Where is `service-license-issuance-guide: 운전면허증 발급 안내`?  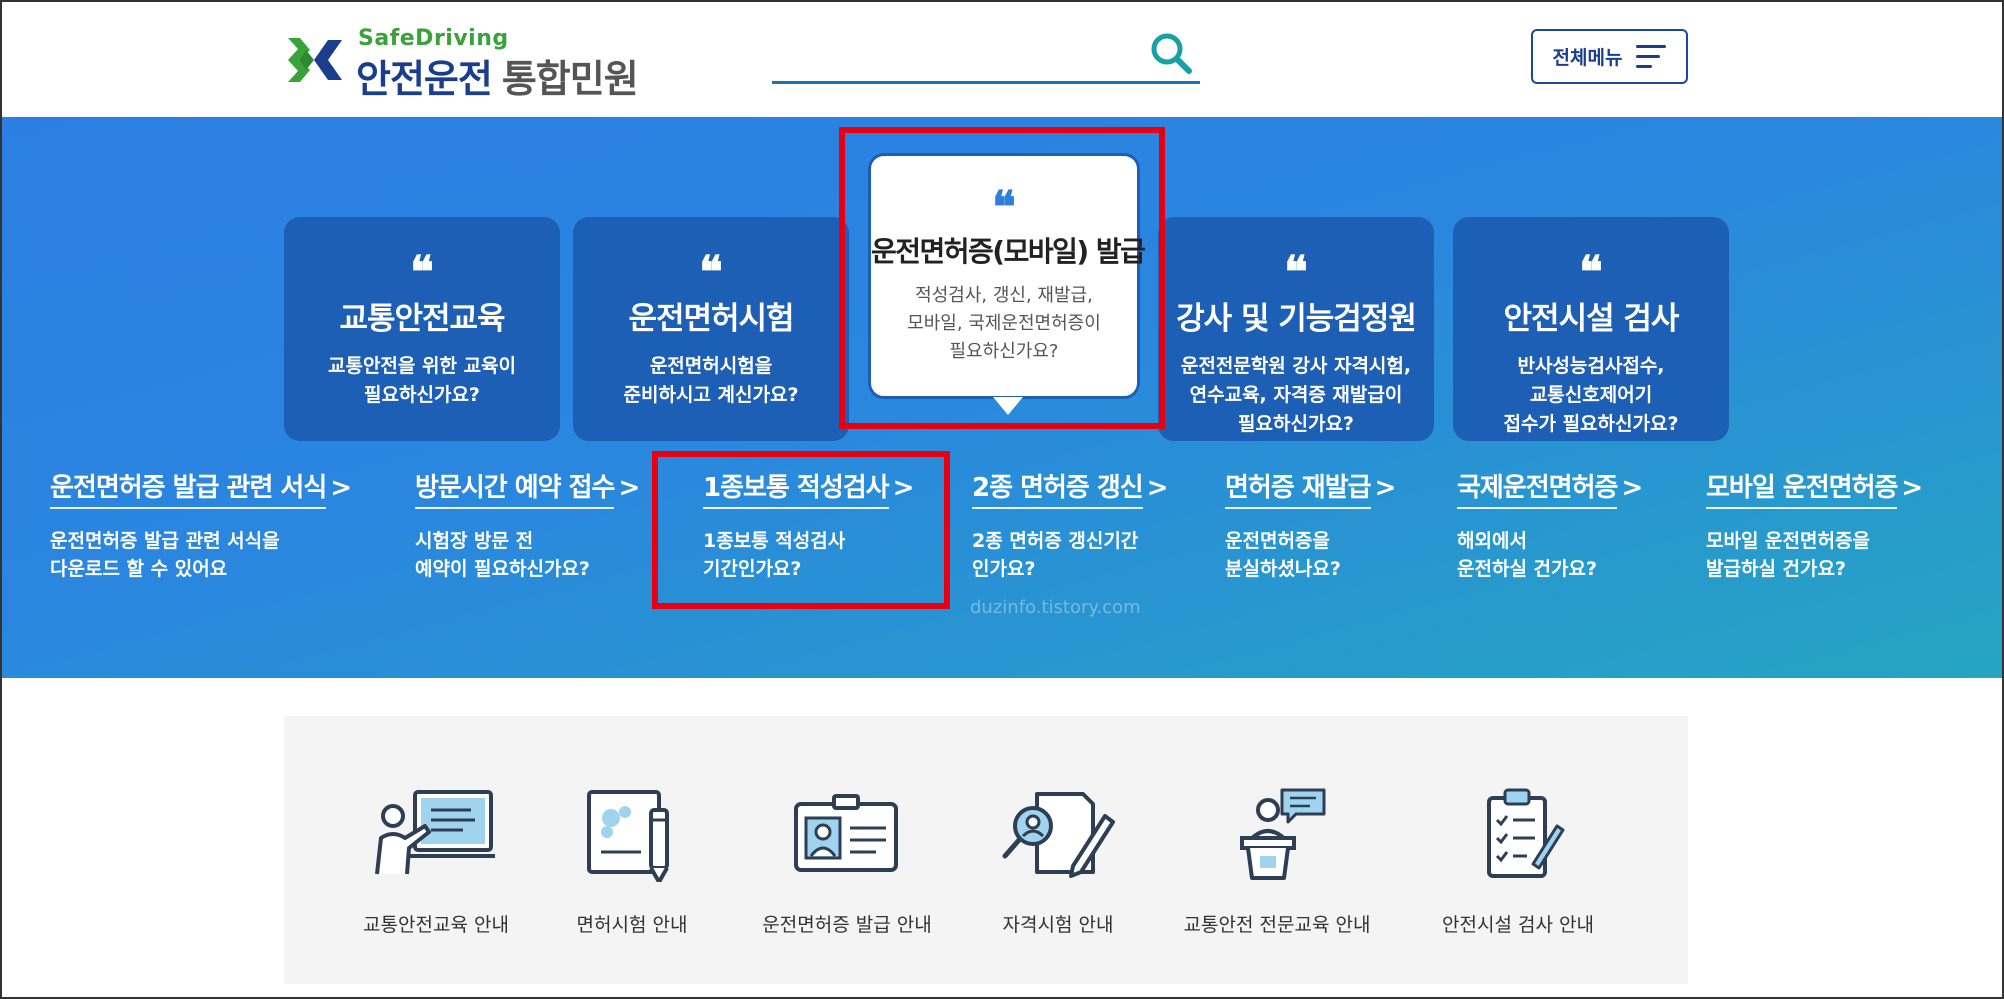
service-license-issuance-guide: 운전면허증 발급 안내 is located at coordinates (847, 861).